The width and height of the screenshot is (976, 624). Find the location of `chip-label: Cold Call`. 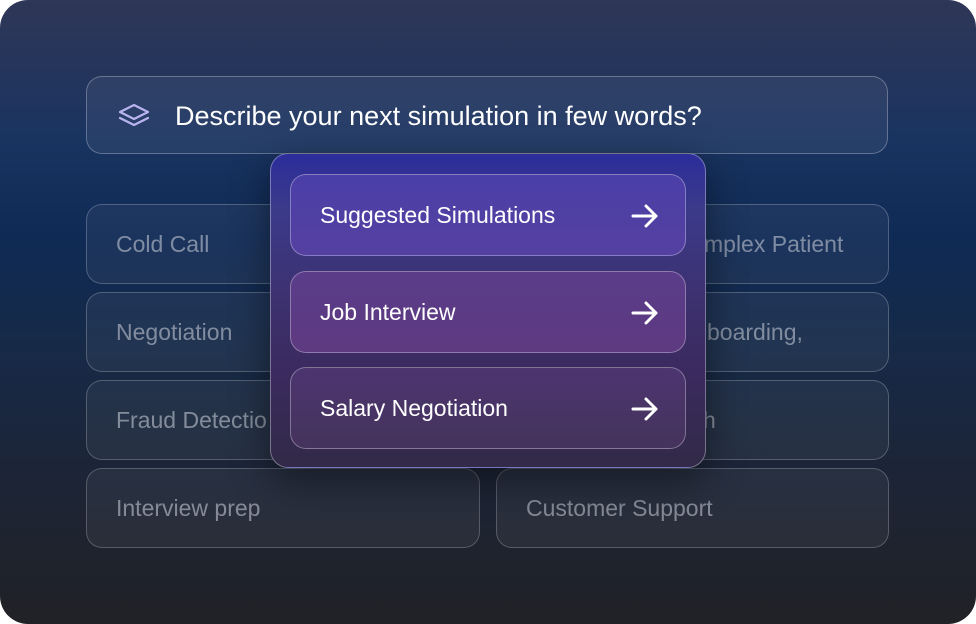

chip-label: Cold Call is located at coordinates (163, 244).